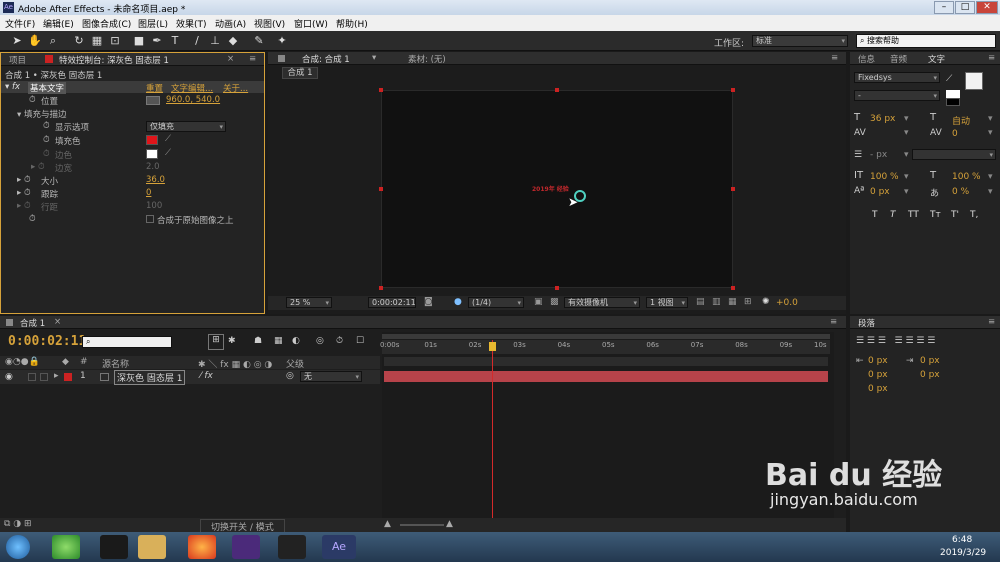 The height and width of the screenshot is (562, 1000). What do you see at coordinates (875, 215) in the screenshot?
I see `faux-bold-button: T` at bounding box center [875, 215].